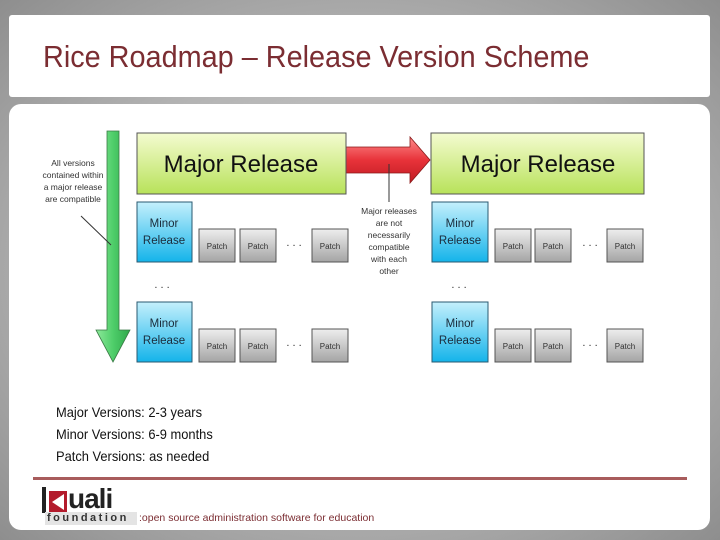  What do you see at coordinates (133, 456) in the screenshot?
I see `patch-versions-text: Patch Versions: as needed` at bounding box center [133, 456].